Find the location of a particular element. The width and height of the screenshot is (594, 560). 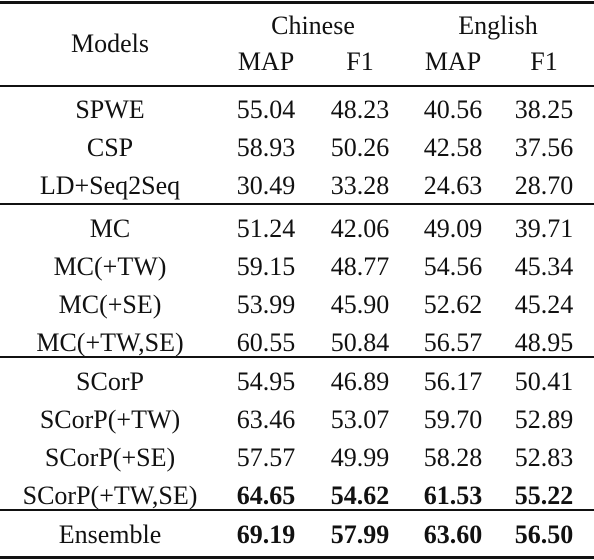

english-f1-value: 39.71 is located at coordinates (544, 228).